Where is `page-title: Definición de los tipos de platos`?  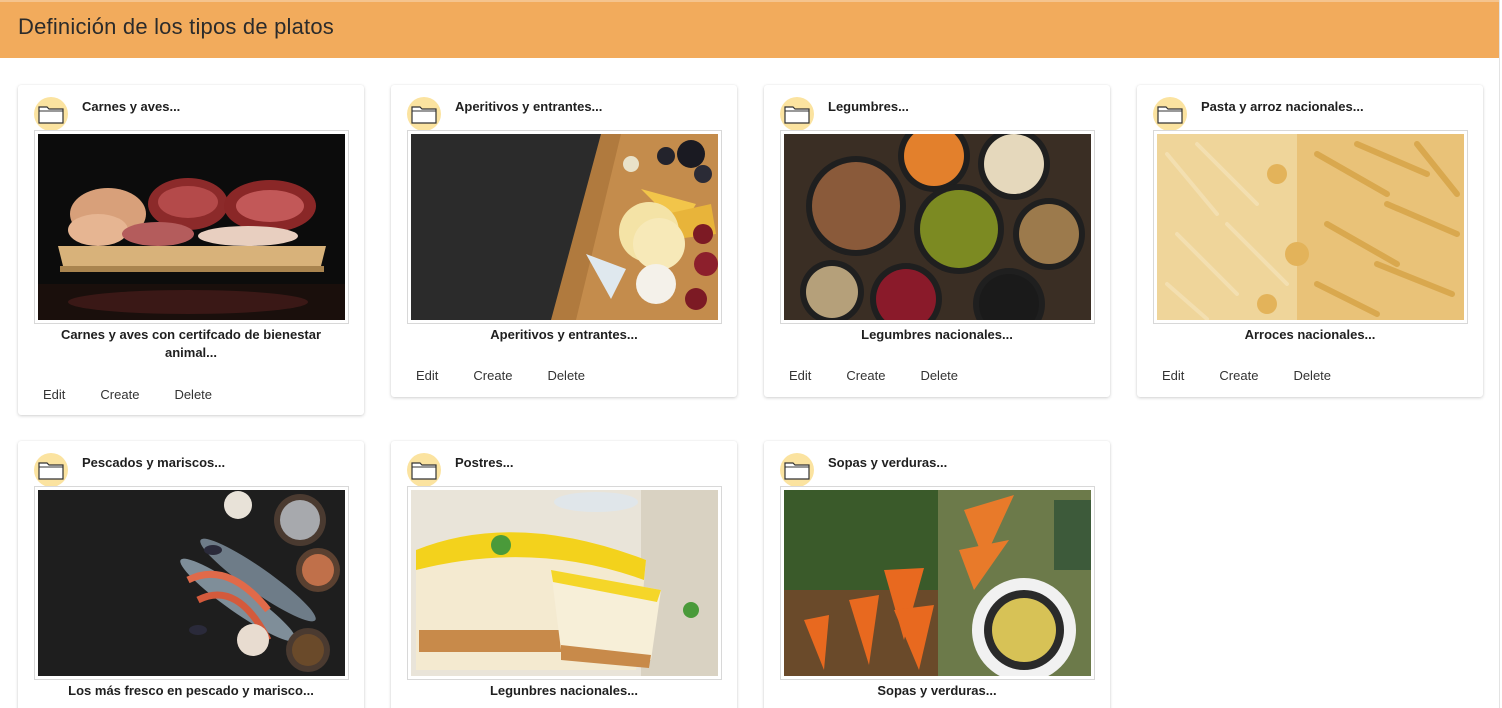
page-title: Definición de los tipos de platos is located at coordinates (176, 26).